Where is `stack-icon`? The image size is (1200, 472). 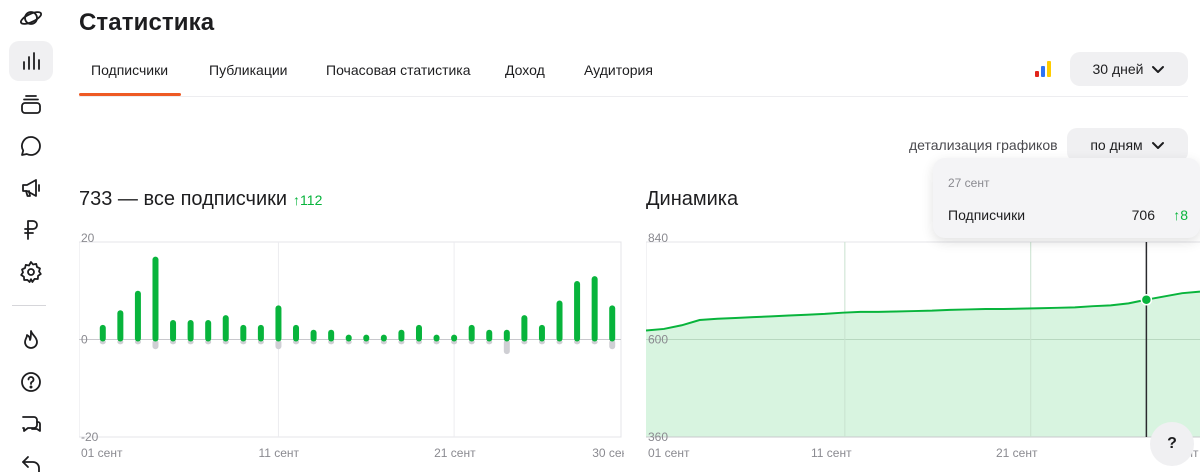 stack-icon is located at coordinates (31, 104).